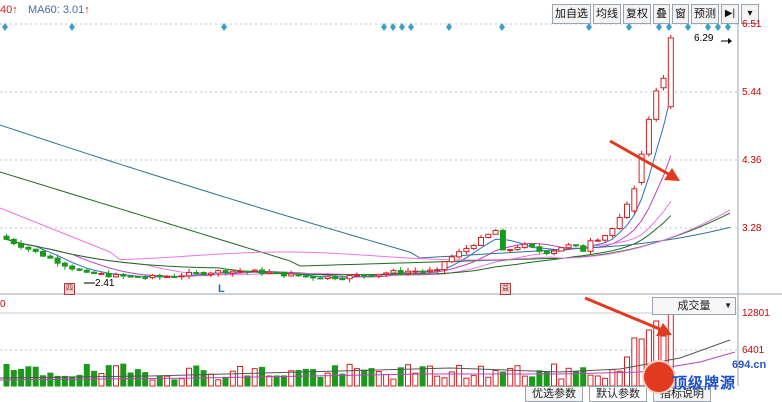 This screenshot has width=782, height=402. Describe the element at coordinates (730, 14) in the screenshot. I see `skip-forward-icon: ▶|` at that location.